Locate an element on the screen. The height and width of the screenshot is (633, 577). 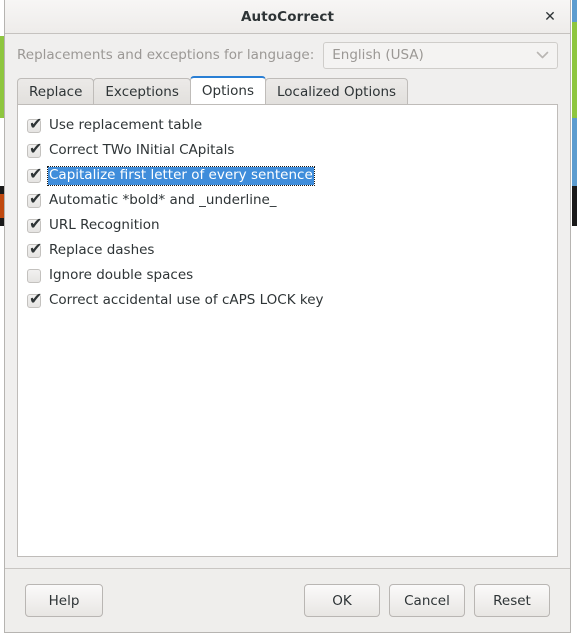
list-item: Ignore double spaces is located at coordinates (287, 275).